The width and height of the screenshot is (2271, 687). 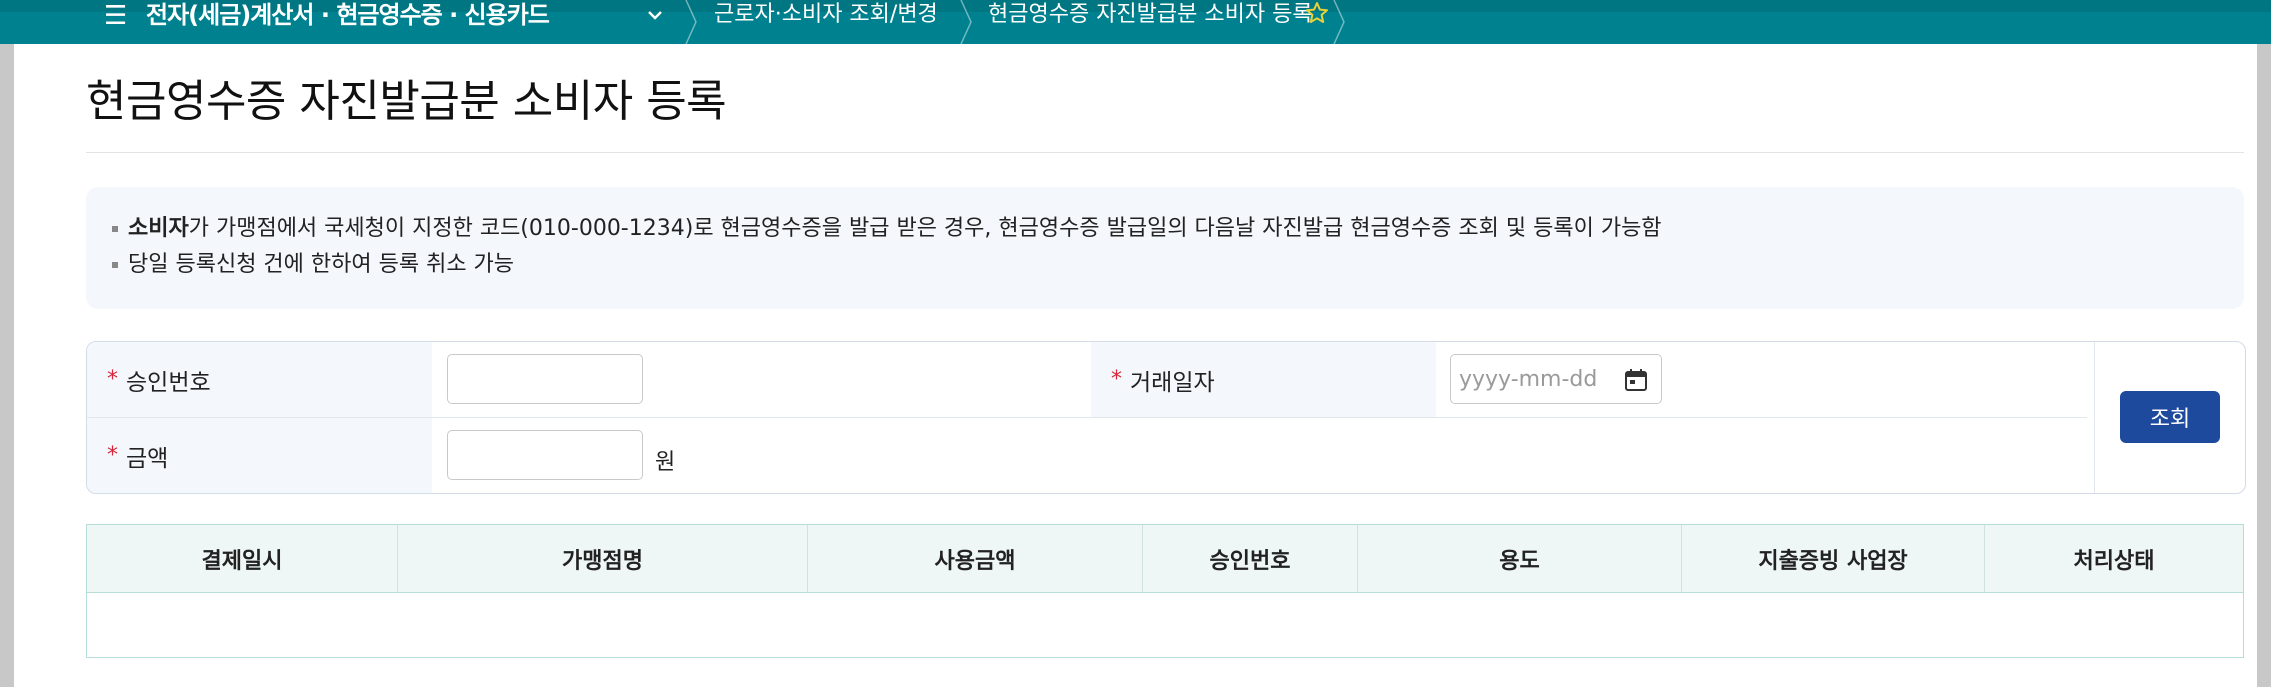 What do you see at coordinates (1250, 558) in the screenshot?
I see `column-header-approval-number: 승인번호` at bounding box center [1250, 558].